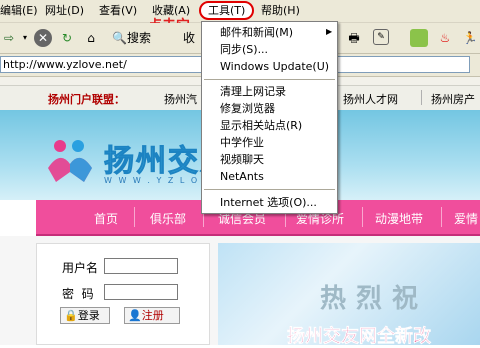  What do you see at coordinates (354, 38) in the screenshot?
I see `print-icon: 🖶` at bounding box center [354, 38].